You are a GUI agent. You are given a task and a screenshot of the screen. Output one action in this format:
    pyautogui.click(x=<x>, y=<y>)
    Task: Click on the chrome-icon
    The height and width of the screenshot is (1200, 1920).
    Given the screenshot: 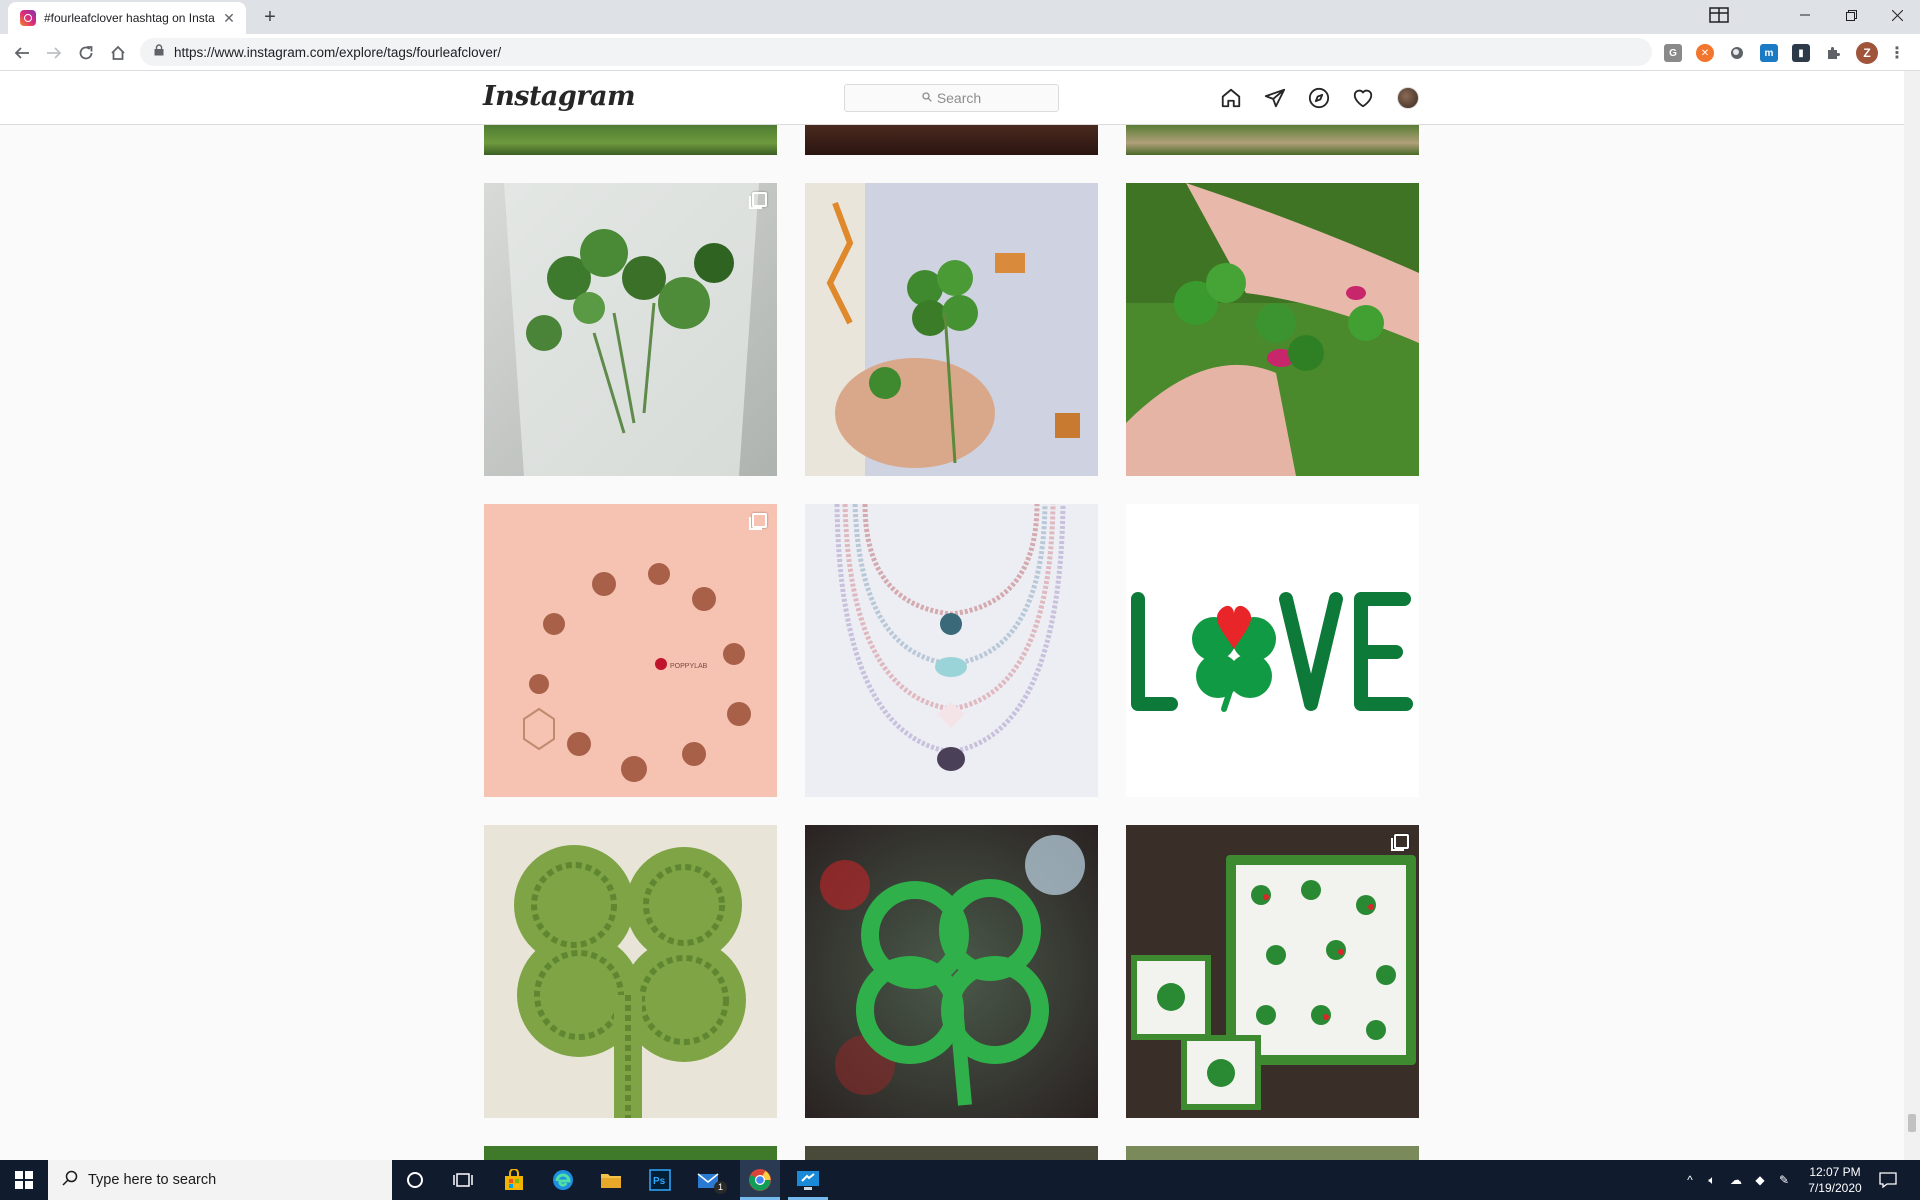 What is the action you would take?
    pyautogui.click(x=760, y=1180)
    